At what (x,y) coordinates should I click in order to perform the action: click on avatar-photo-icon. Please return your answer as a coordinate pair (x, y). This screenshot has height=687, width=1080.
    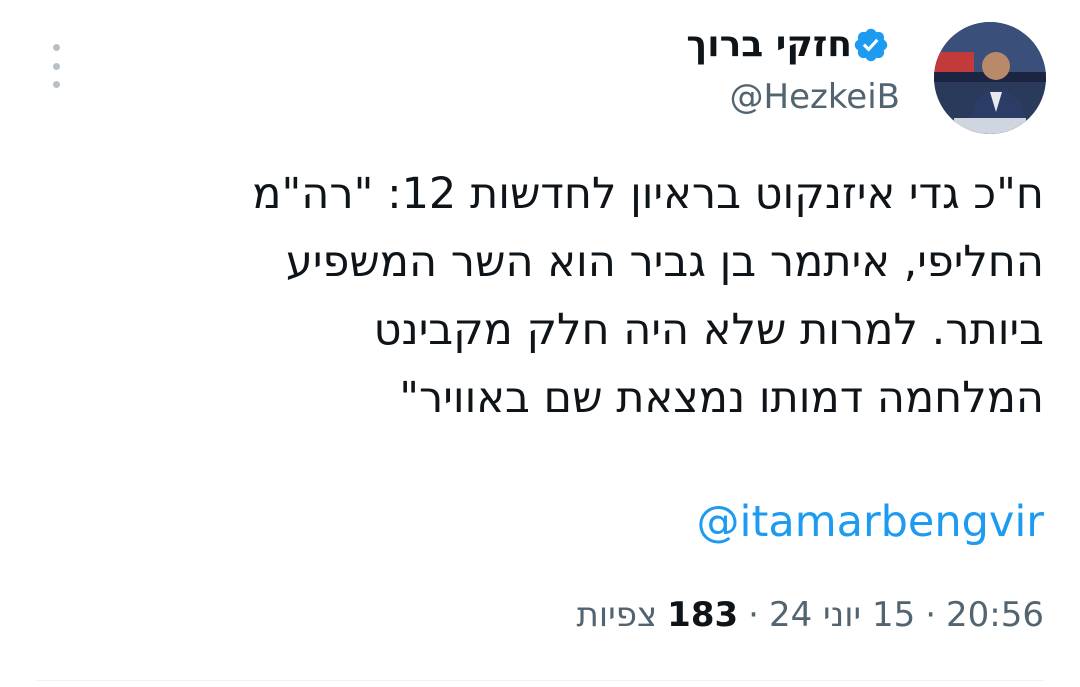
    Looking at the image, I should click on (990, 78).